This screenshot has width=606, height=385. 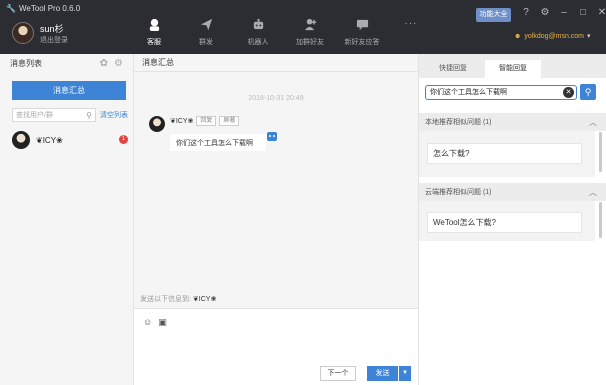 I want to click on send-options-dropdown: ▼, so click(x=405, y=373).